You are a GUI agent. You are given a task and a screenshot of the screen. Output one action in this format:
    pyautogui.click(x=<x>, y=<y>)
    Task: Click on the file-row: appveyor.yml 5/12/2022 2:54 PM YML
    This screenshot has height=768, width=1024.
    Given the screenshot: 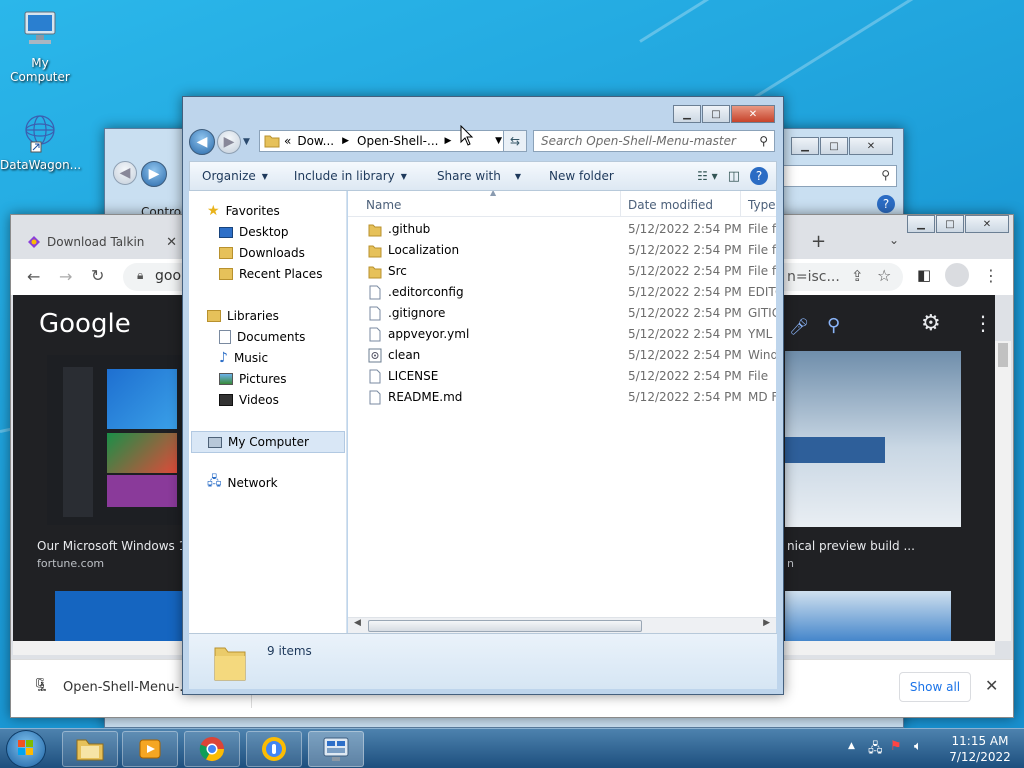 What is the action you would take?
    pyautogui.click(x=562, y=334)
    